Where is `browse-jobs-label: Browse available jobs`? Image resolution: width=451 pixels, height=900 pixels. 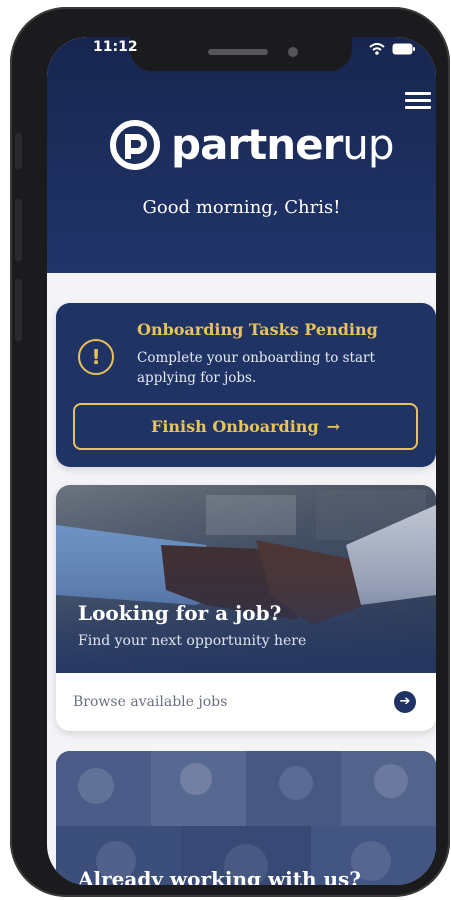
browse-jobs-label: Browse available jobs is located at coordinates (150, 702).